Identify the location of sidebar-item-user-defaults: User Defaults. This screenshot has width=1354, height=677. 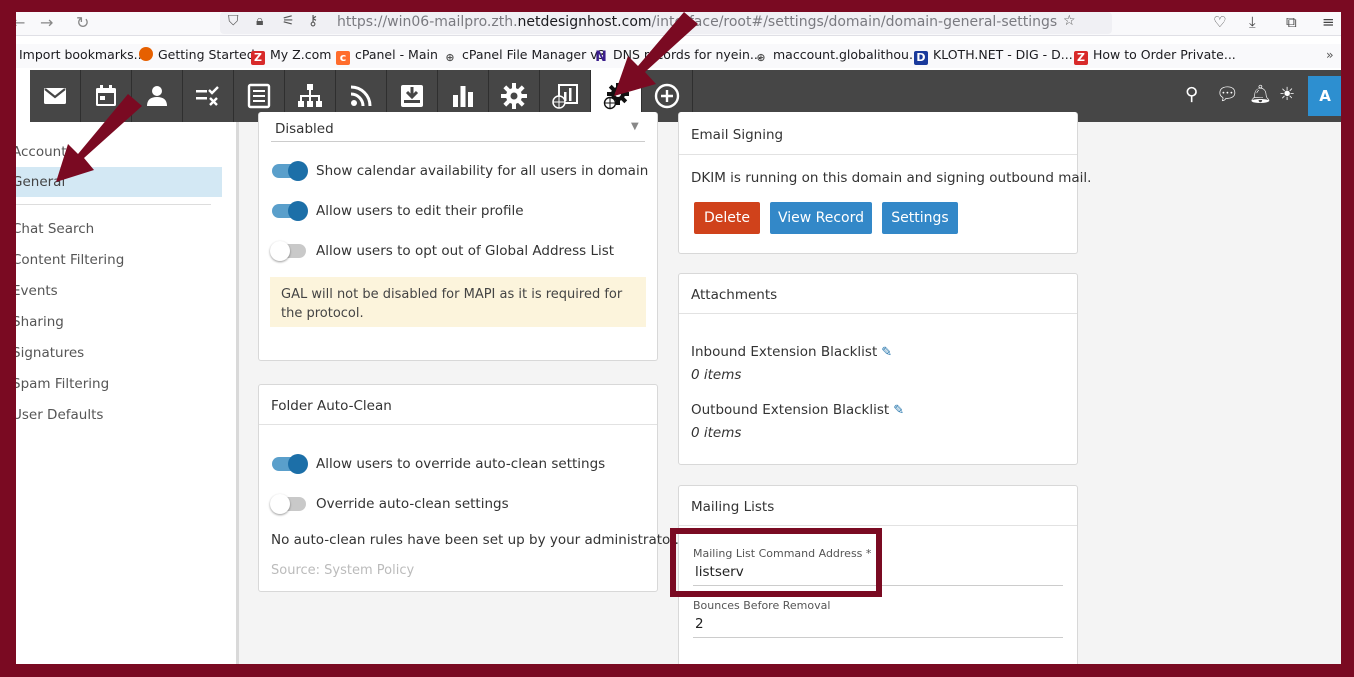
(119, 415).